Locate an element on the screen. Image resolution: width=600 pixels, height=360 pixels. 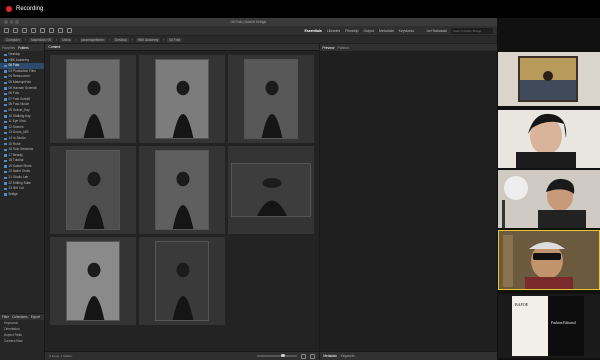
video-tile-painting is located at coordinates (549, 79).